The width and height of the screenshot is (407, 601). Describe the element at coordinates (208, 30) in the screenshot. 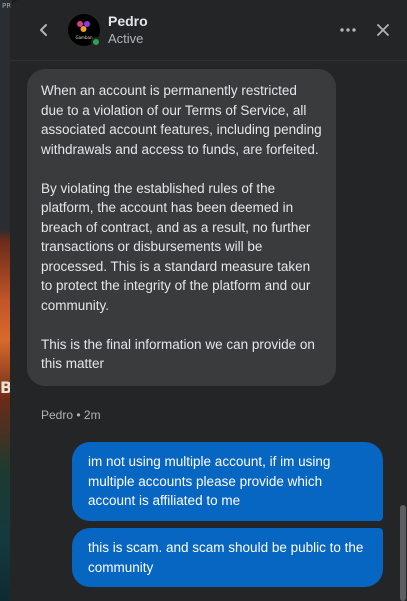

I see `chat-header: Gamban Pedro Active` at that location.